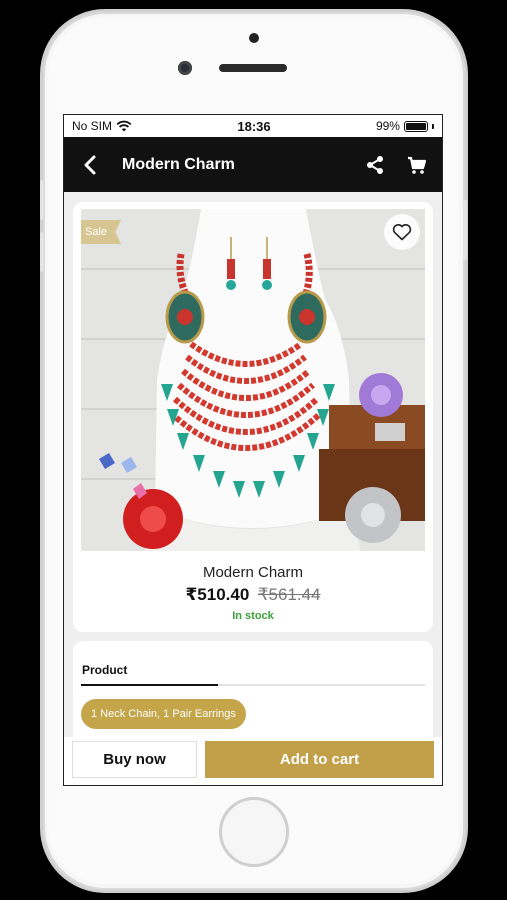 This screenshot has width=507, height=900. I want to click on tab-product: Product, so click(253, 670).